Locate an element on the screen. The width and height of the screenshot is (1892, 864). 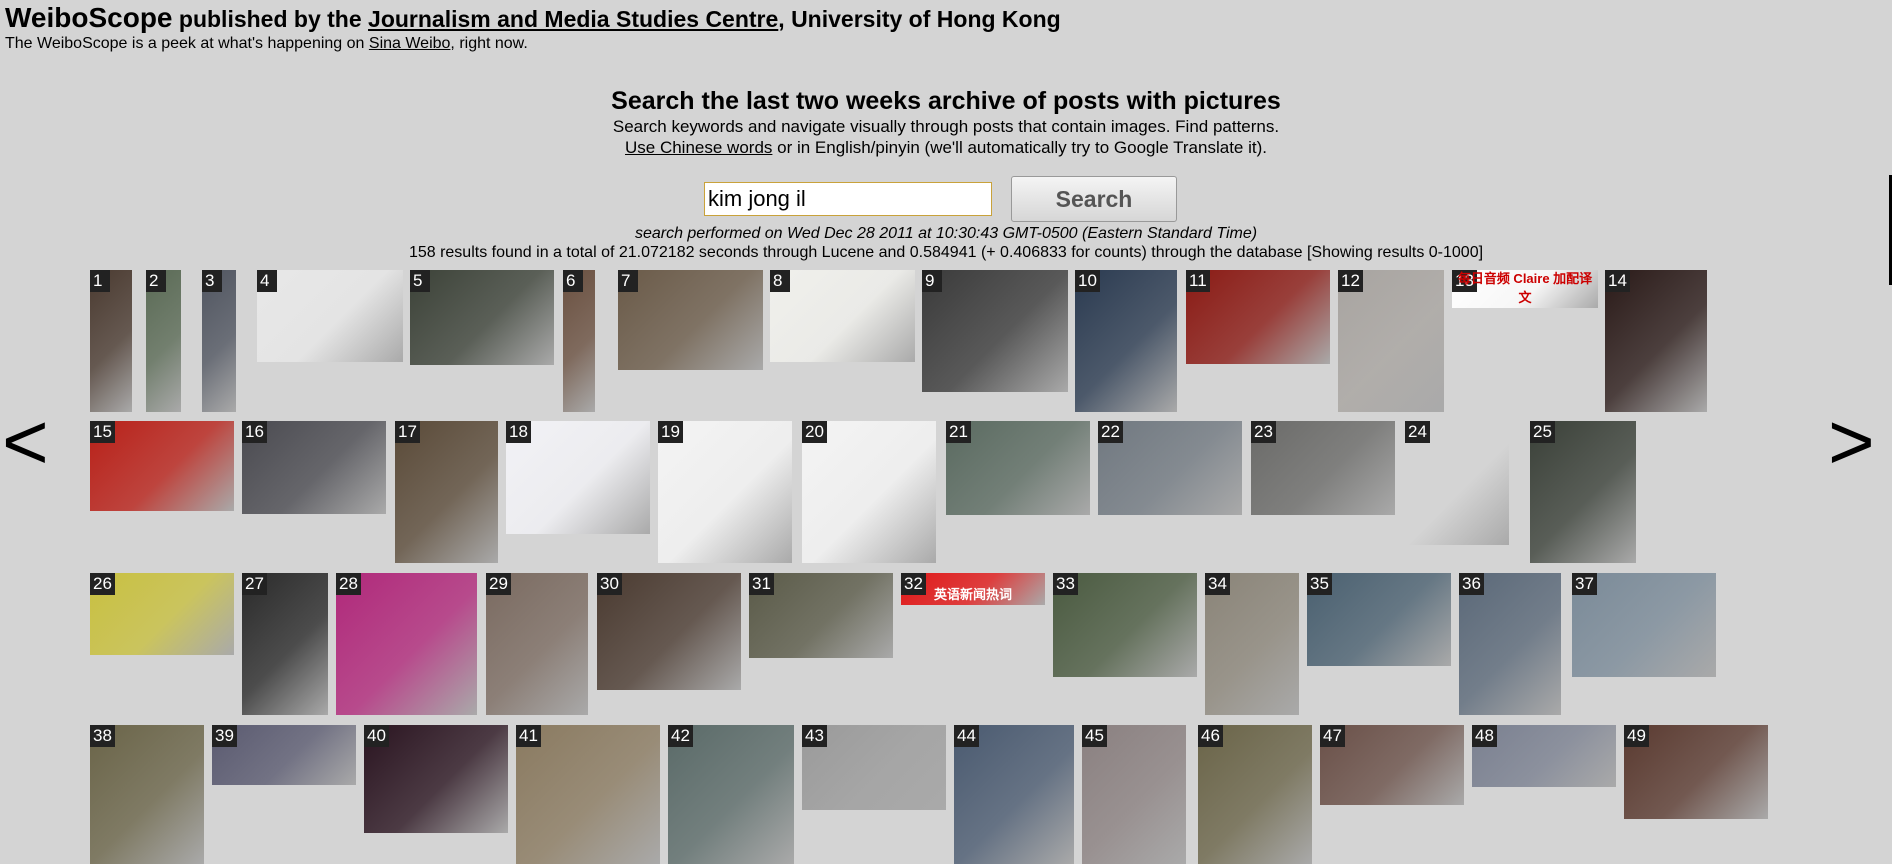
thumbnail-number: 22 is located at coordinates (1110, 432).